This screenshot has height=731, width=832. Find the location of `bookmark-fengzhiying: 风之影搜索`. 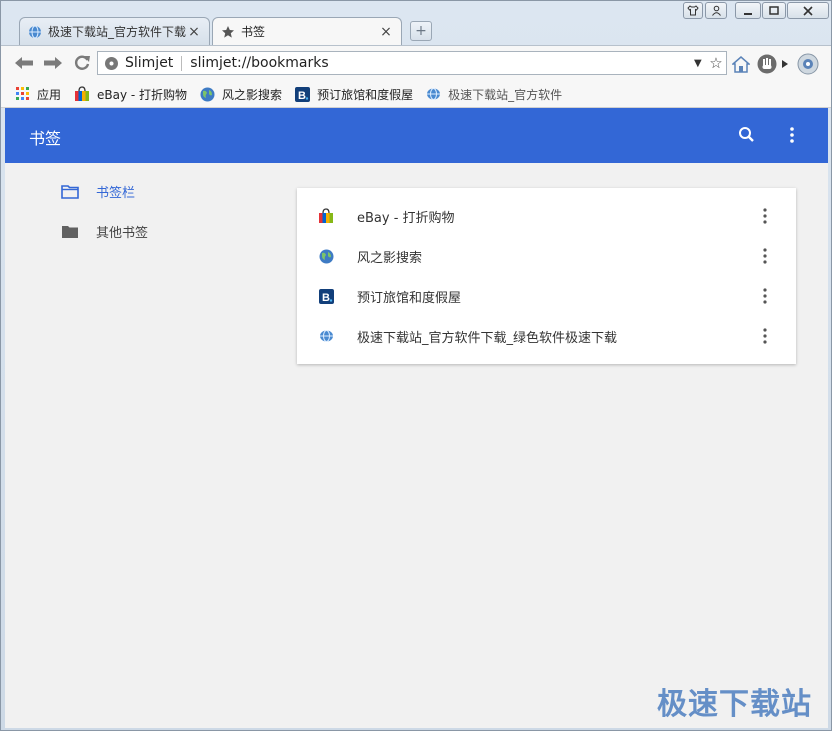

bookmark-fengzhiying: 风之影搜索 is located at coordinates (241, 94).